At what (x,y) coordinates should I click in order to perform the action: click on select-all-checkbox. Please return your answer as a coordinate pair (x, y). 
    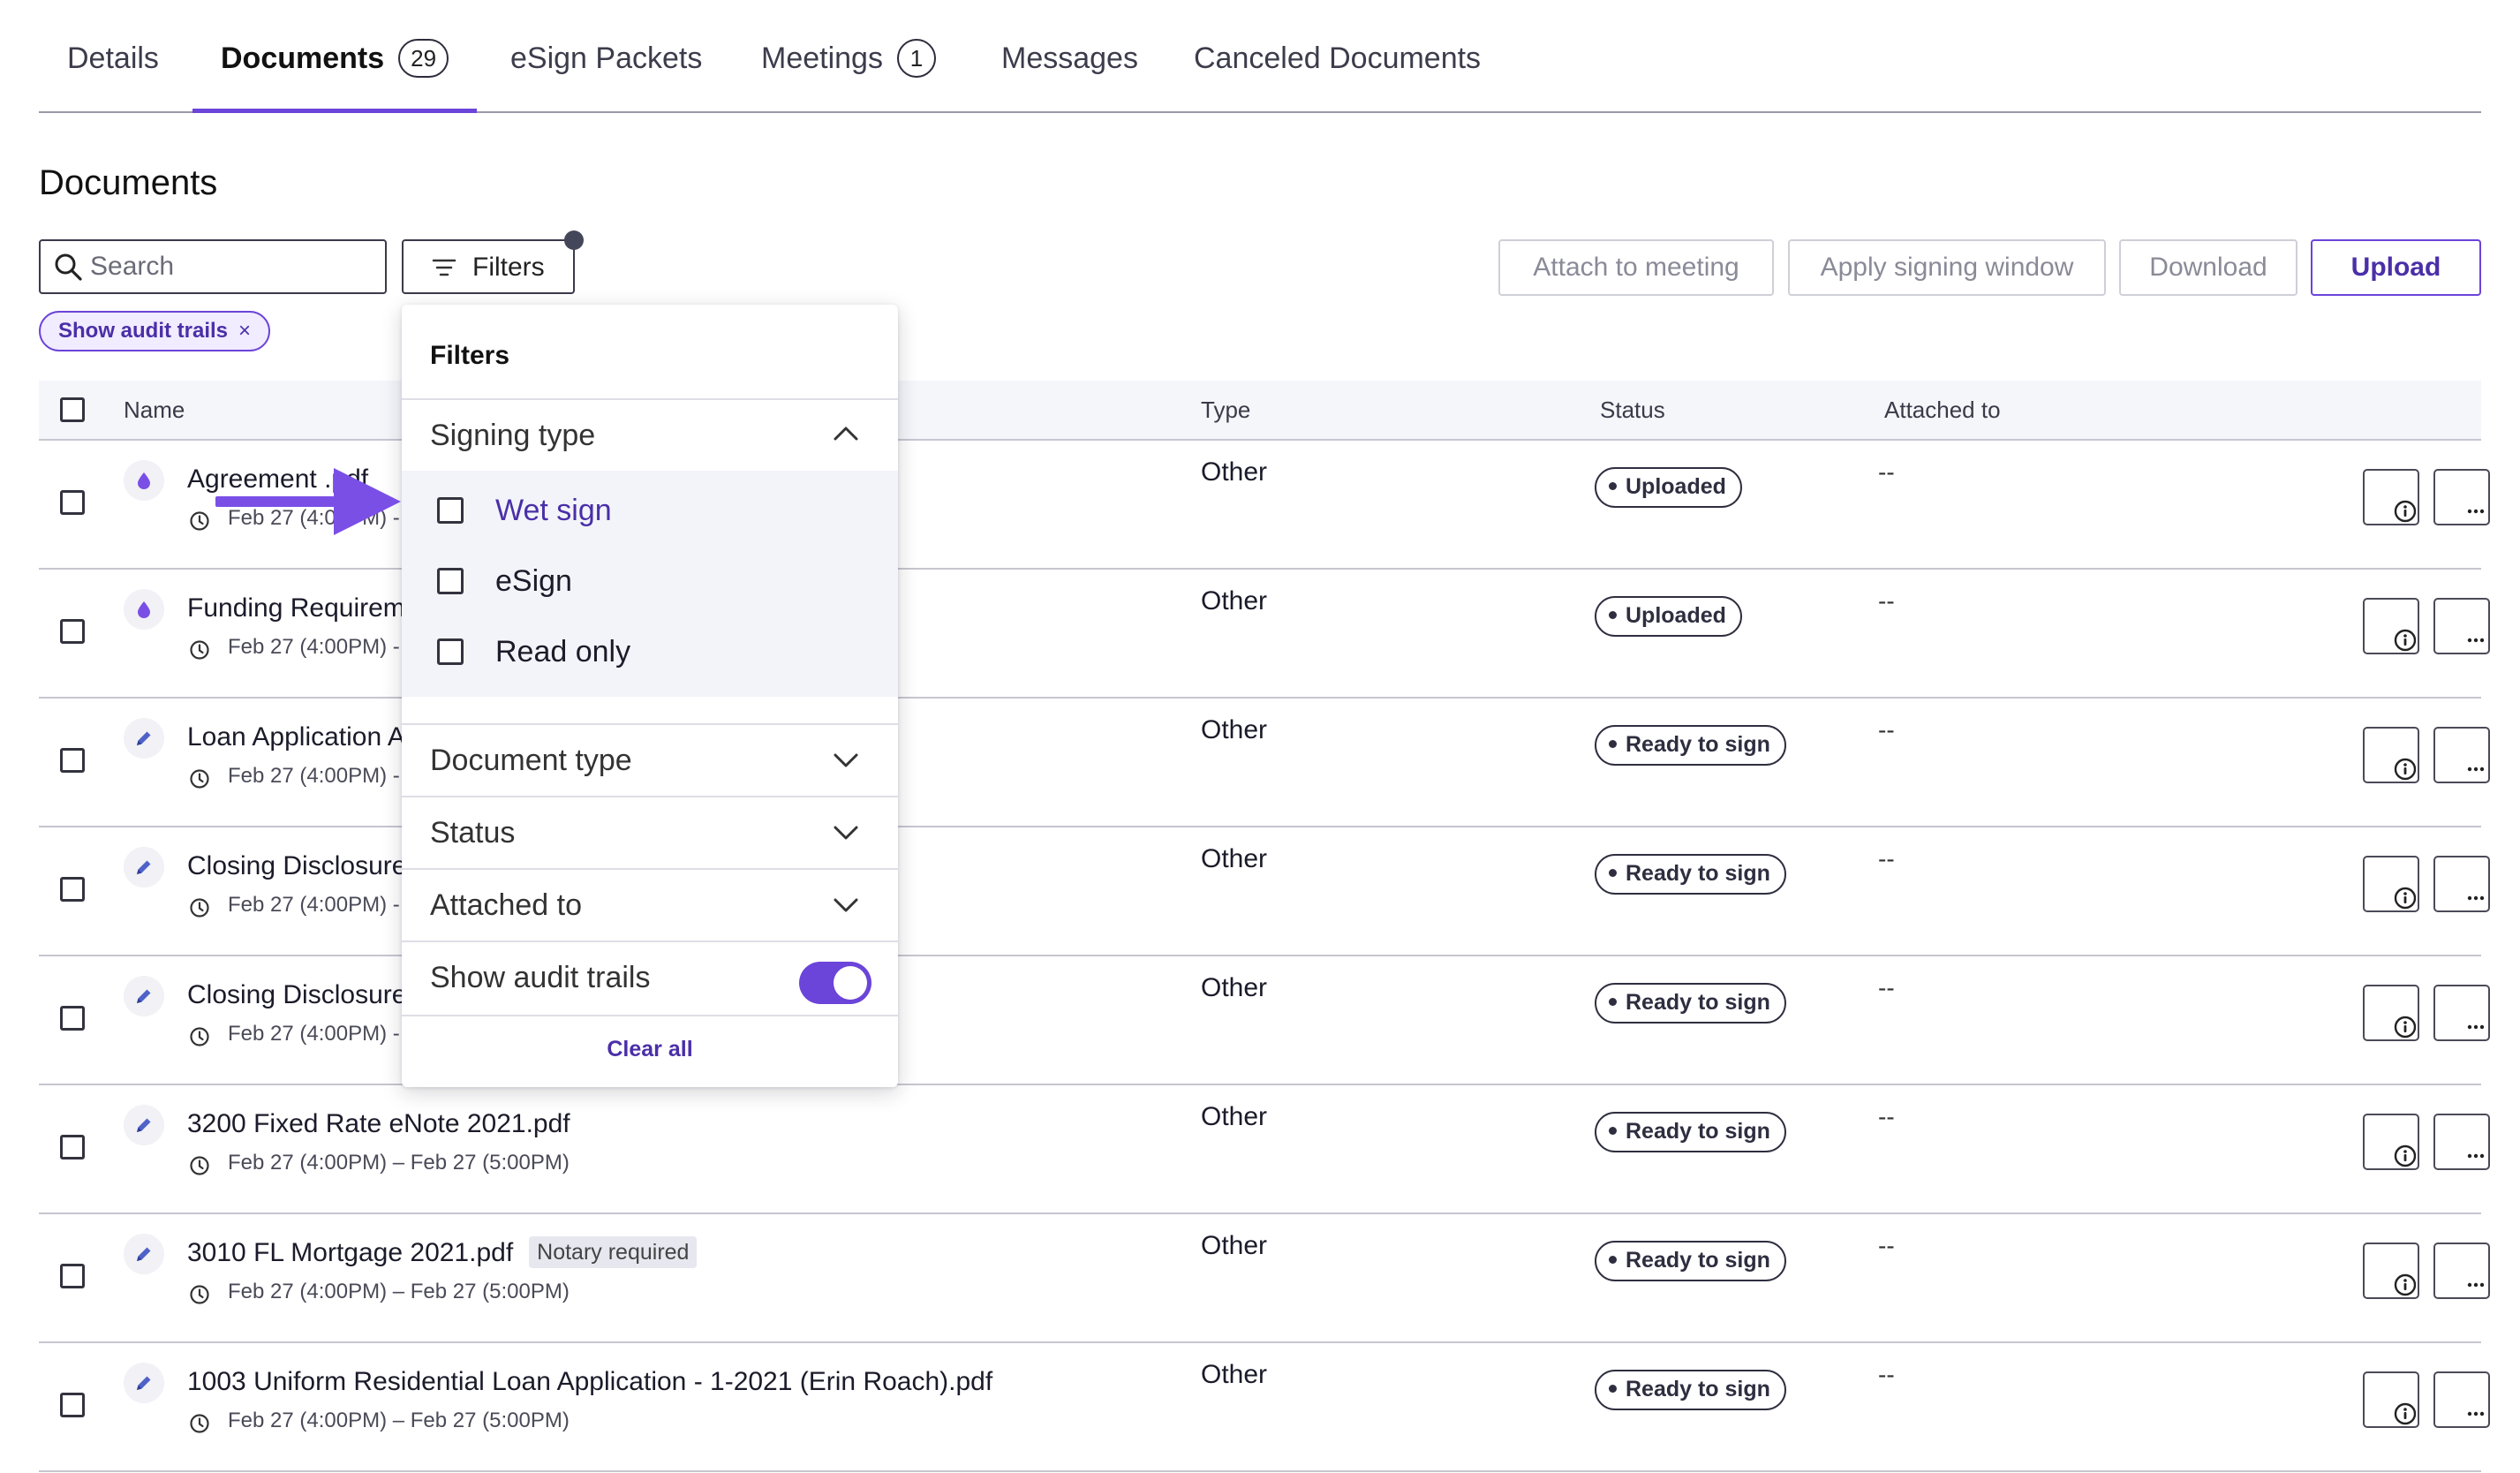
    Looking at the image, I should click on (72, 409).